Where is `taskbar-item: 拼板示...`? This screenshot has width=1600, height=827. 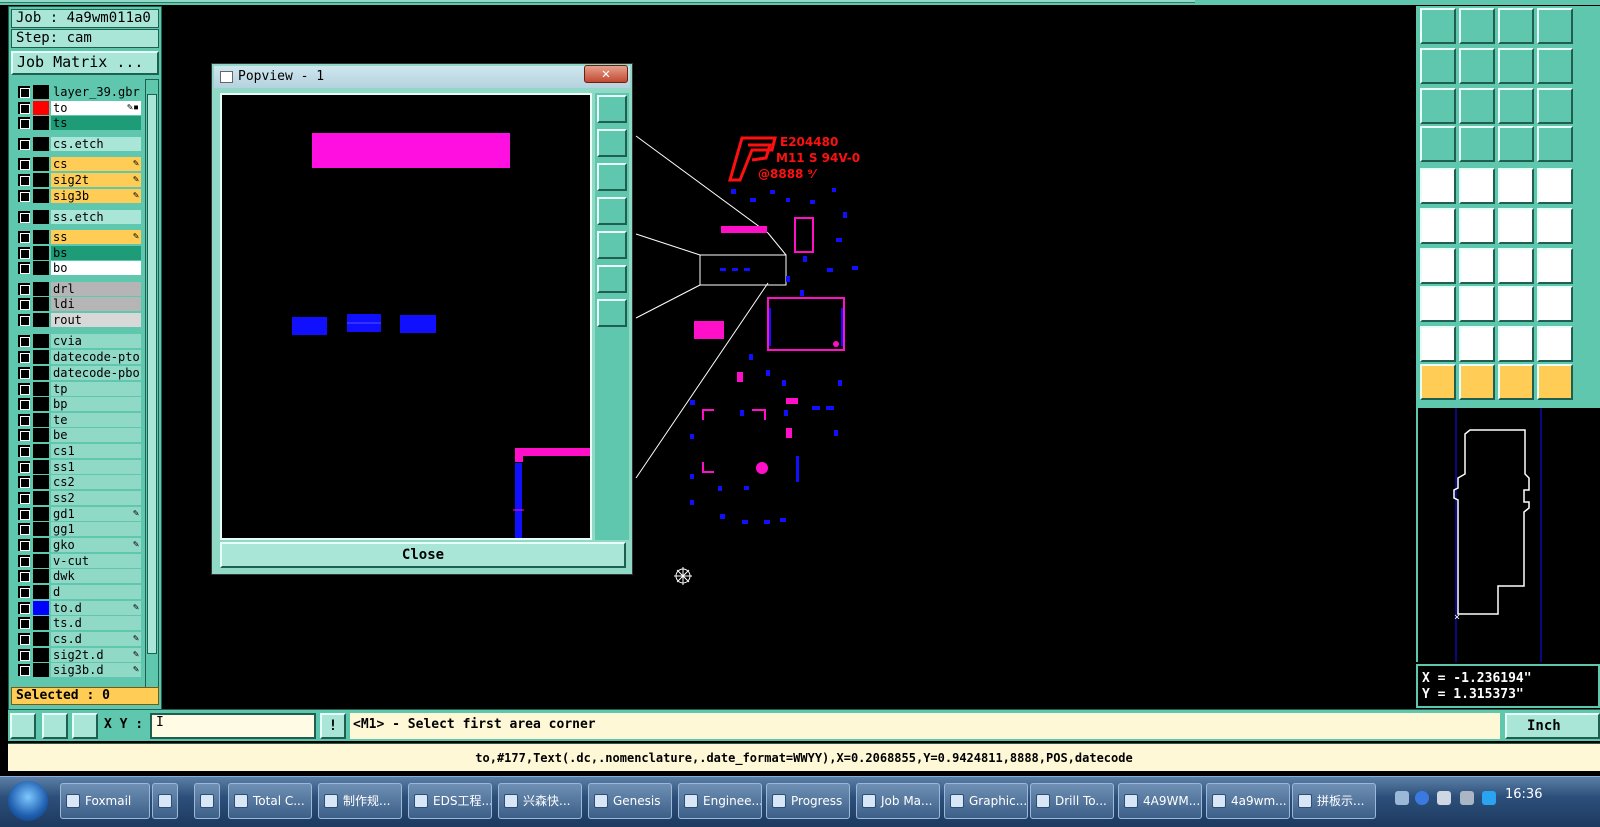
taskbar-item: 拼板示... is located at coordinates (1334, 801).